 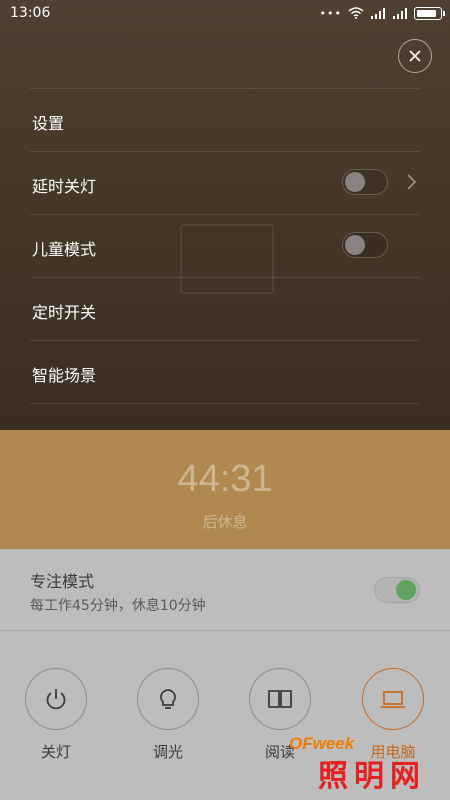 What do you see at coordinates (330, 13) in the screenshot?
I see `notification-dots: •••` at bounding box center [330, 13].